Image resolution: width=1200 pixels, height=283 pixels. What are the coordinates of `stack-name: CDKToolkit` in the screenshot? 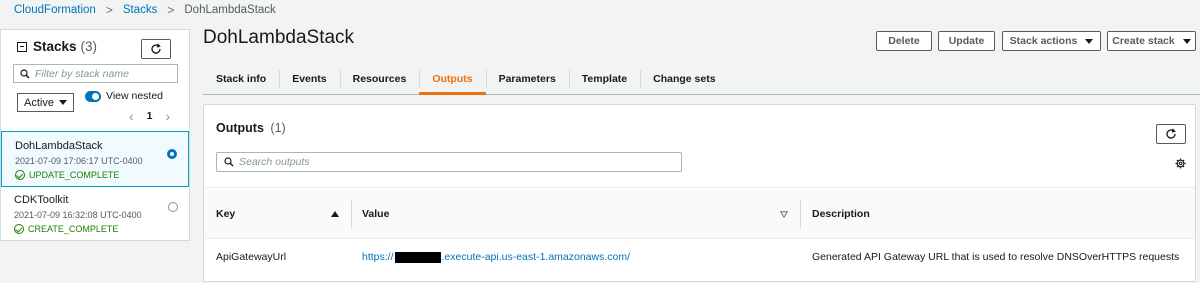 It's located at (41, 200).